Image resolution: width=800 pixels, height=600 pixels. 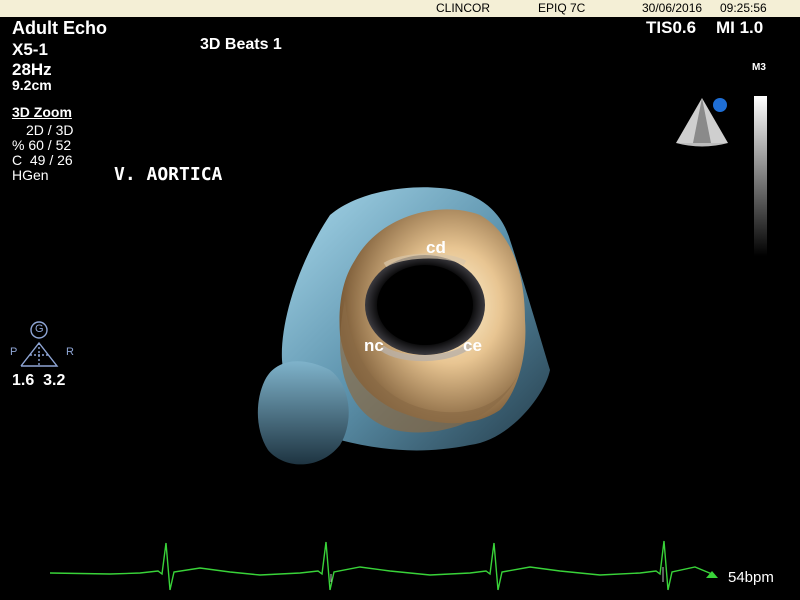 What do you see at coordinates (39, 380) in the screenshot?
I see `orientation-values: 1.6 3.2` at bounding box center [39, 380].